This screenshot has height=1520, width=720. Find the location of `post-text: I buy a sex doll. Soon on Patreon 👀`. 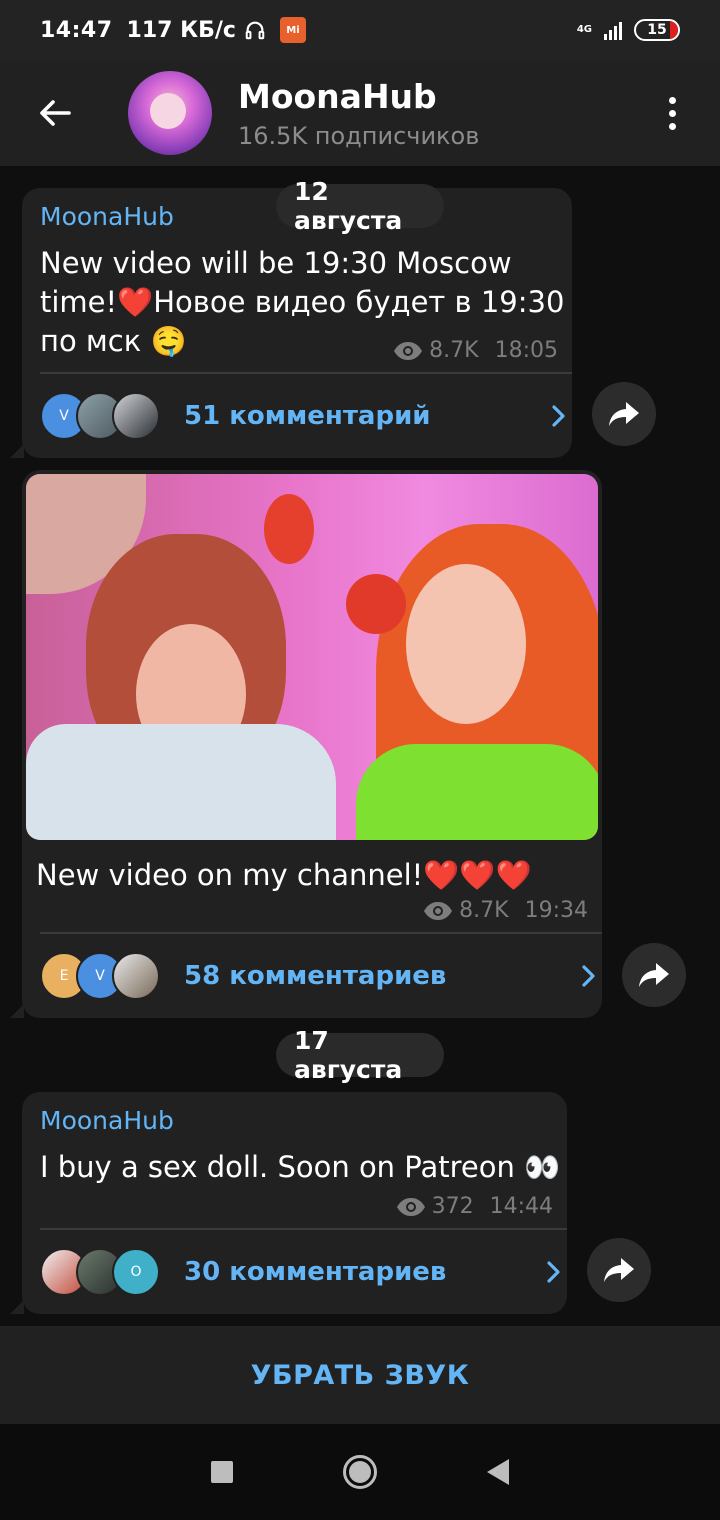

post-text: I buy a sex doll. Soon on Patreon 👀 is located at coordinates (300, 1167).